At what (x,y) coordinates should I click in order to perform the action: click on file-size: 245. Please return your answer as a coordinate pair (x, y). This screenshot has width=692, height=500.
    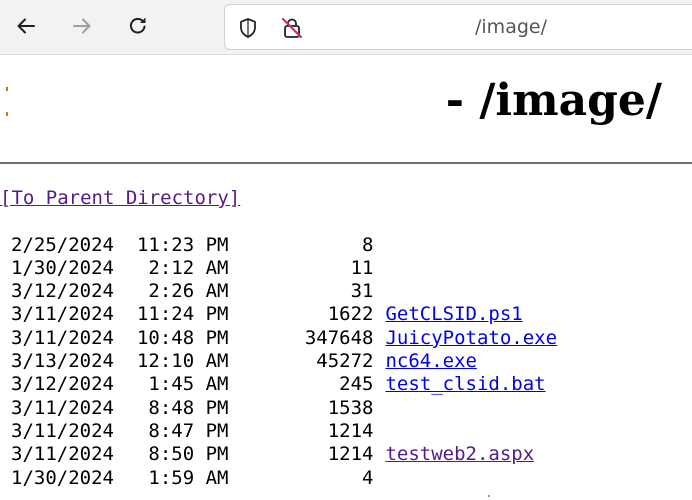
    Looking at the image, I should click on (356, 384).